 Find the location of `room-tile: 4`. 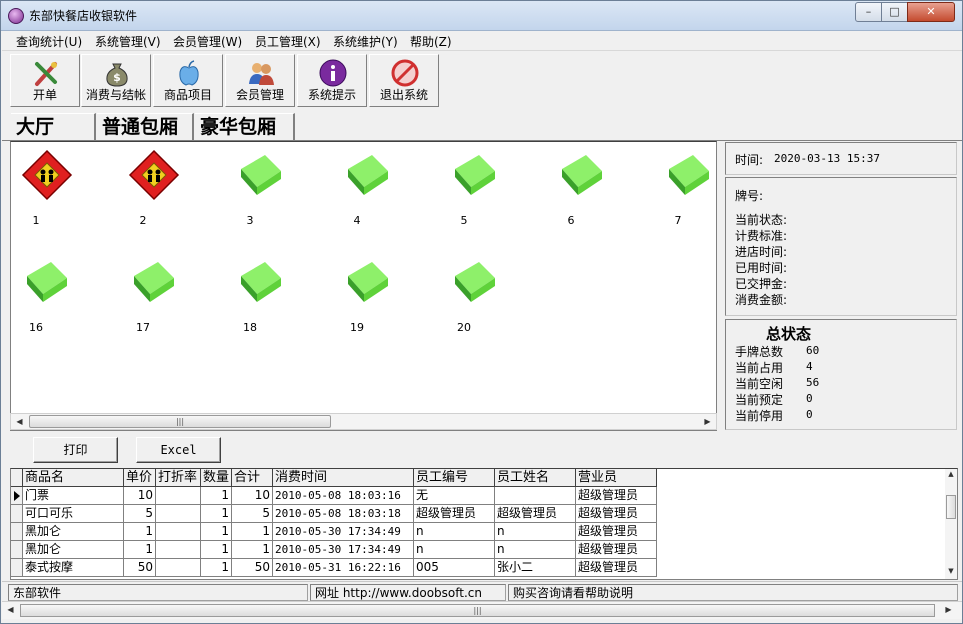

room-tile: 4 is located at coordinates (357, 189).